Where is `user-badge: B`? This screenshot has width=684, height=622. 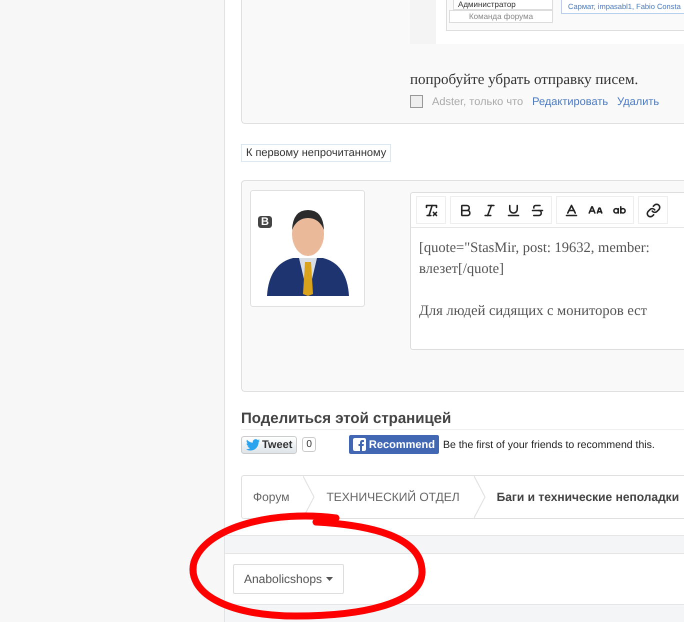 user-badge: B is located at coordinates (265, 222).